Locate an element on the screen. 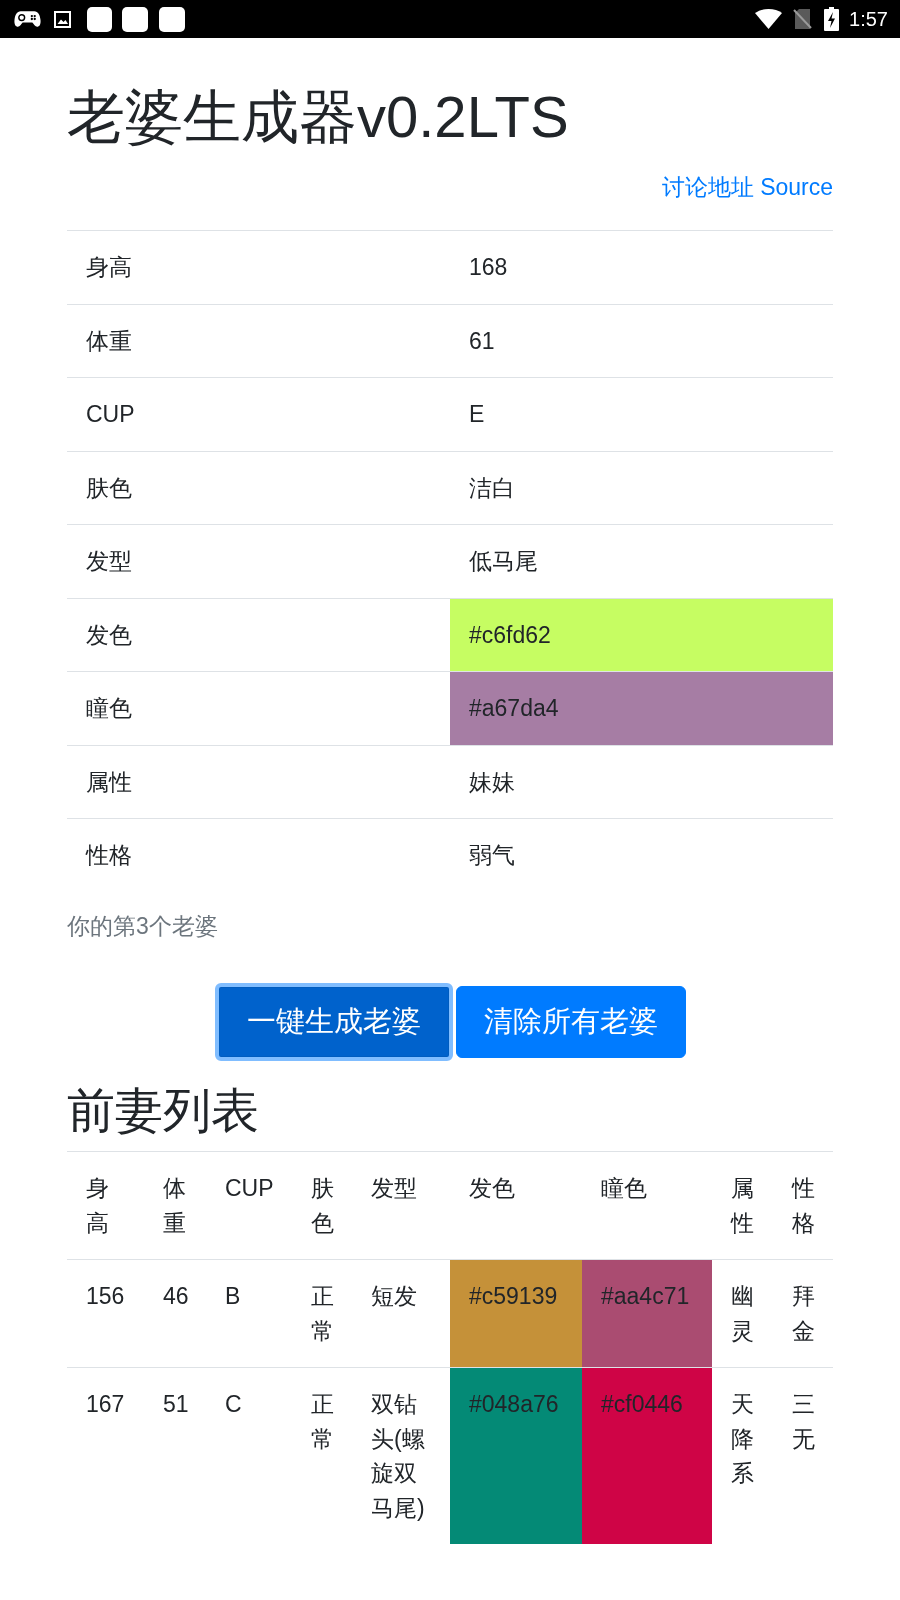  attribute-value: E is located at coordinates (477, 414).